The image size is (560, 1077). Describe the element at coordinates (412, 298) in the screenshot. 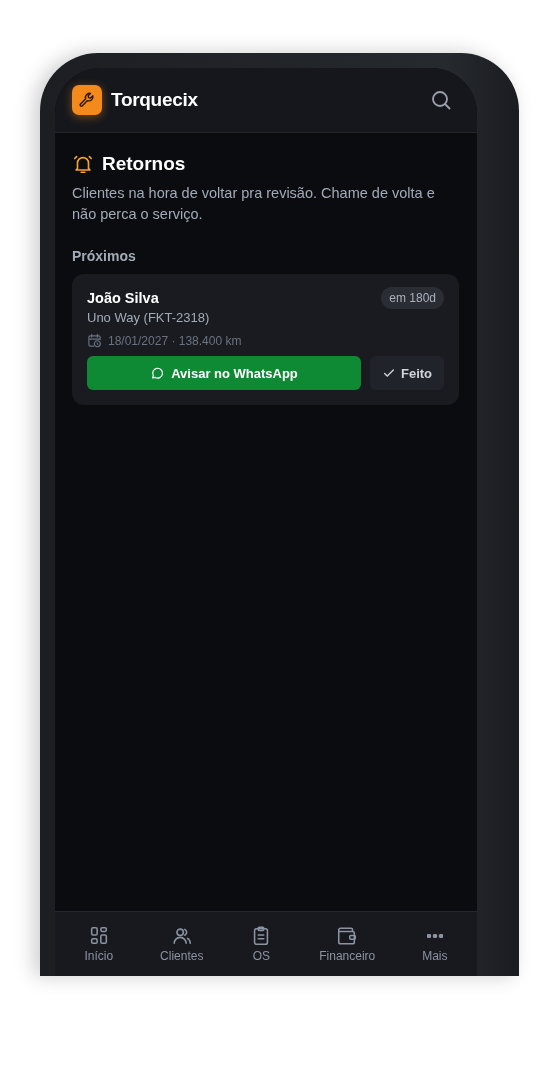

I see `due-badge: em 180d` at that location.